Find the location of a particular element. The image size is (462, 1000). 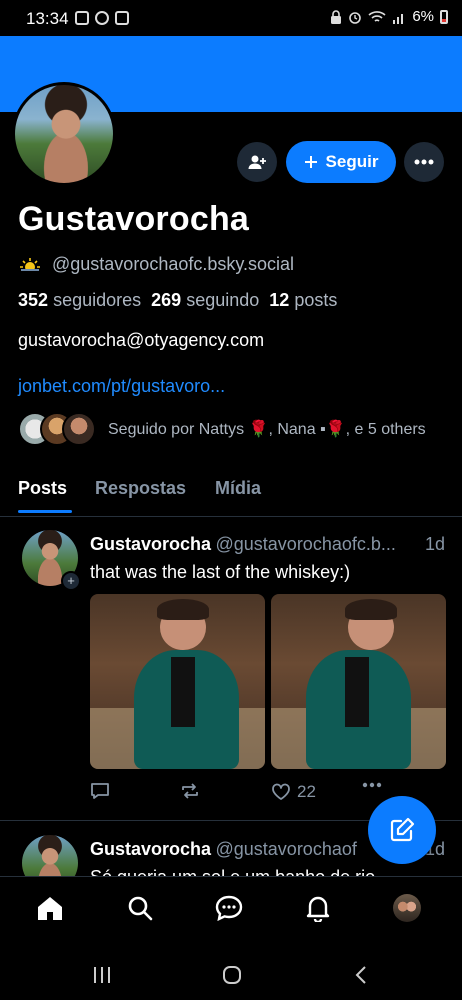

post-more-button is located at coordinates (372, 785).